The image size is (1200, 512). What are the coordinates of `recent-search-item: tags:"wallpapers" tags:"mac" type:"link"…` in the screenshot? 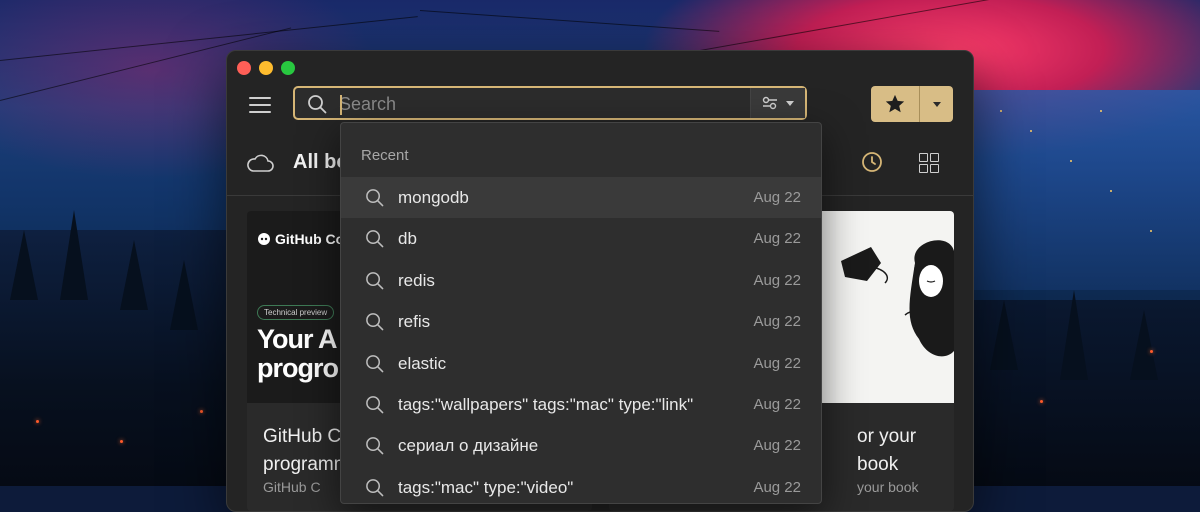 It's located at (581, 404).